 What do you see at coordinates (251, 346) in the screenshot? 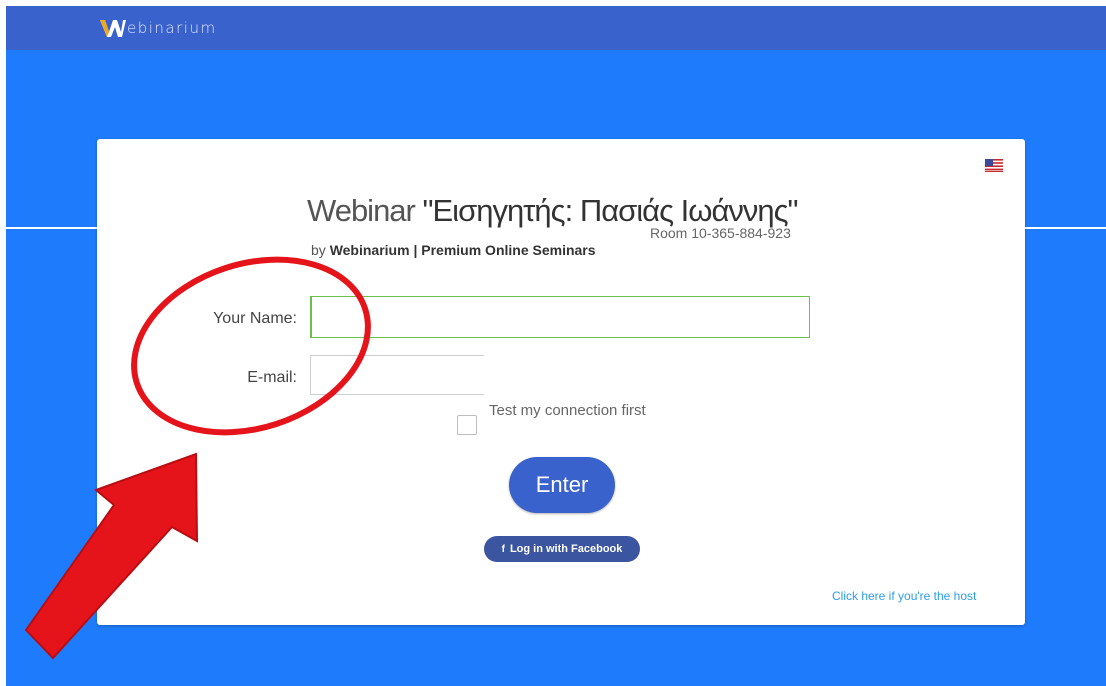
I see `red-circle-annotation` at bounding box center [251, 346].